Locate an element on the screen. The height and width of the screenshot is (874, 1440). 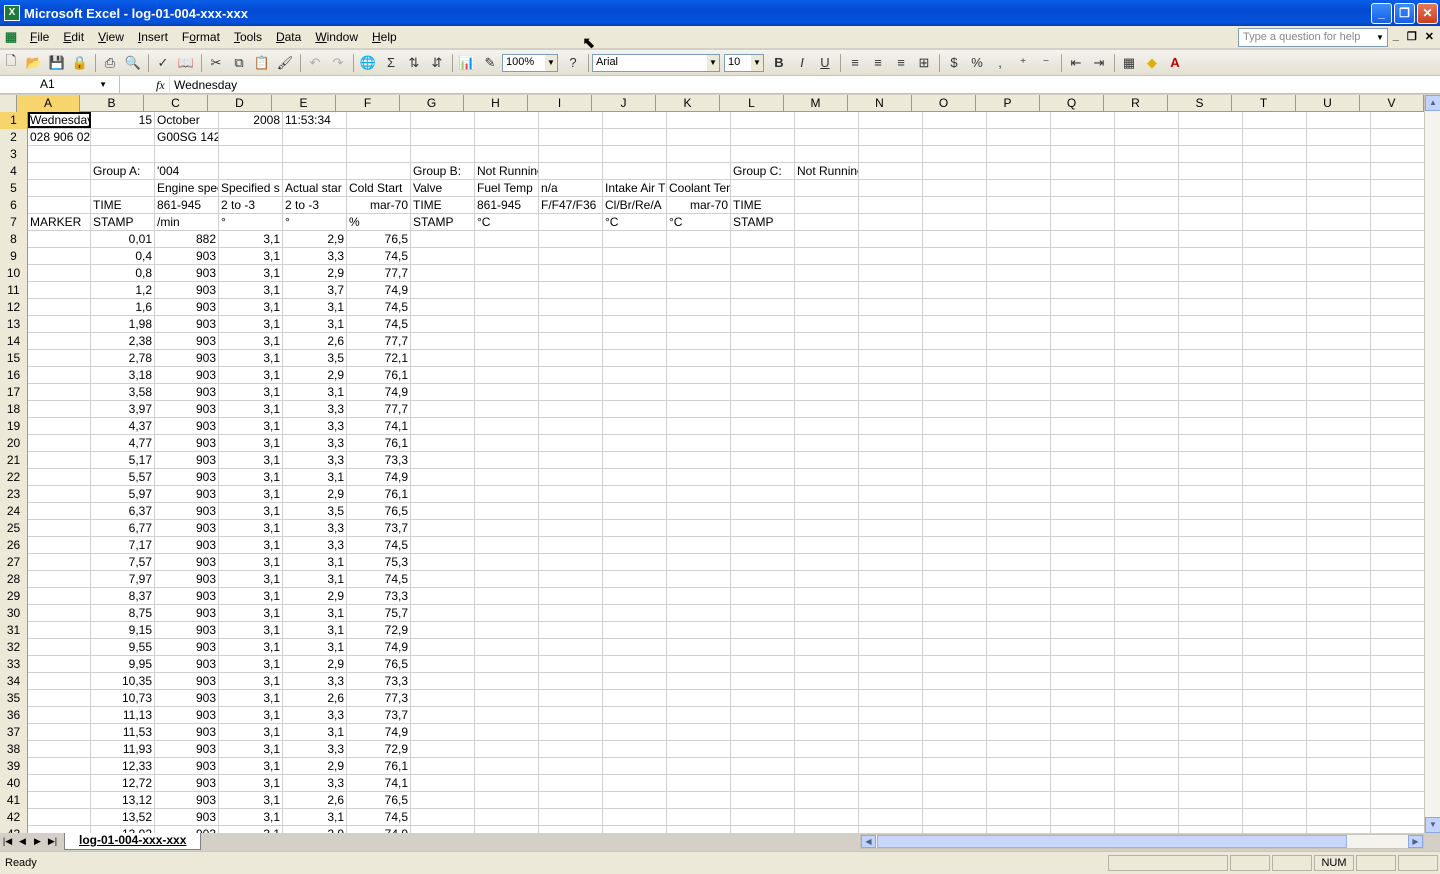
cell-e42: 3,1 is located at coordinates (315, 817).